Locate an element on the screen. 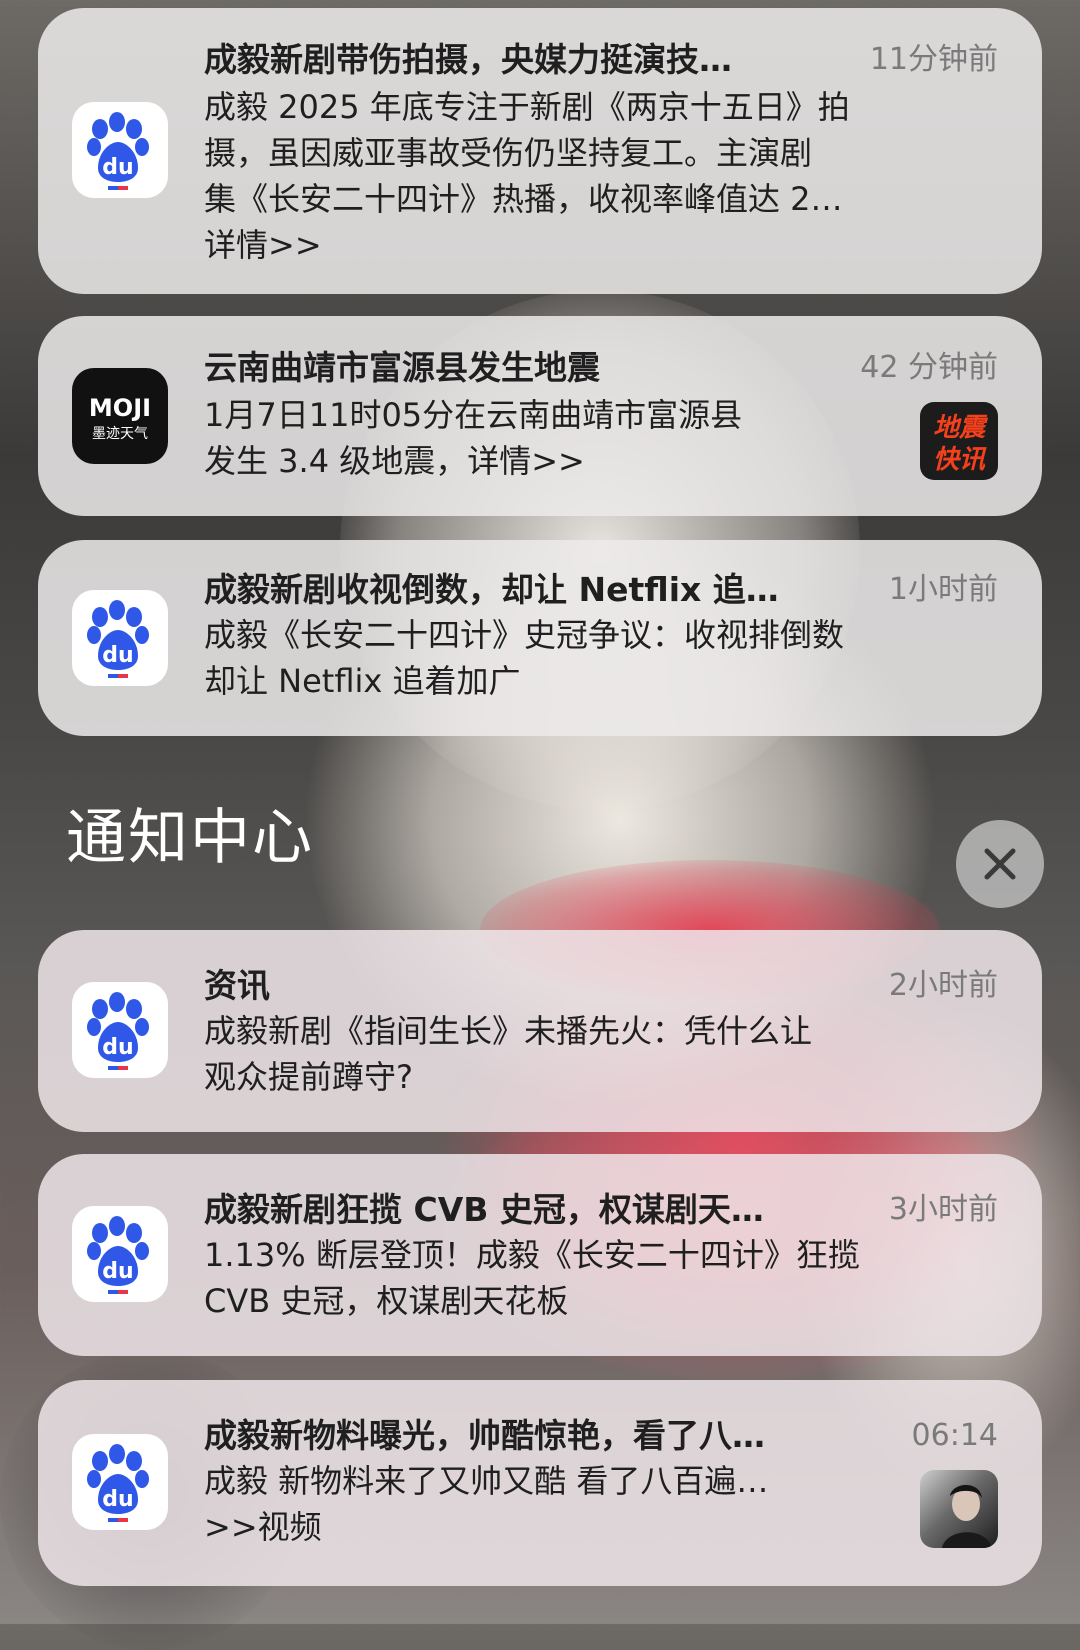 This screenshot has width=1080, height=1650. notification-body: 成毅《长安二十四计》史冠争议：收视排倒数 却让 Netflix 追着加广 is located at coordinates (524, 658).